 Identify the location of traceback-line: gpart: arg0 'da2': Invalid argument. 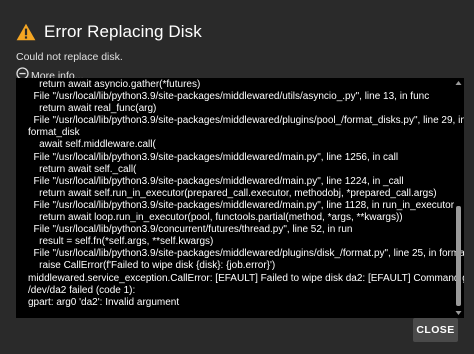
(104, 302).